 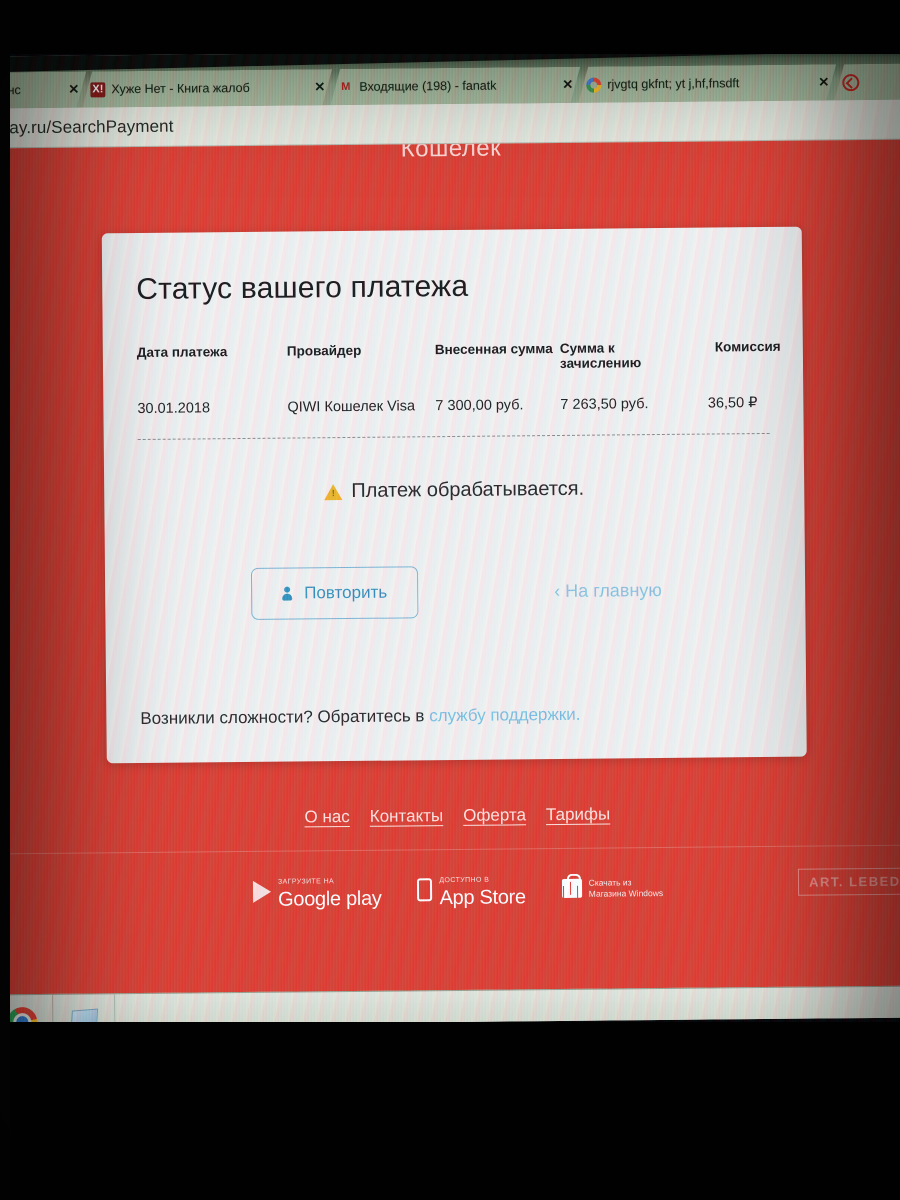 I want to click on app-store-badge: Доступно в App Store, so click(x=471, y=889).